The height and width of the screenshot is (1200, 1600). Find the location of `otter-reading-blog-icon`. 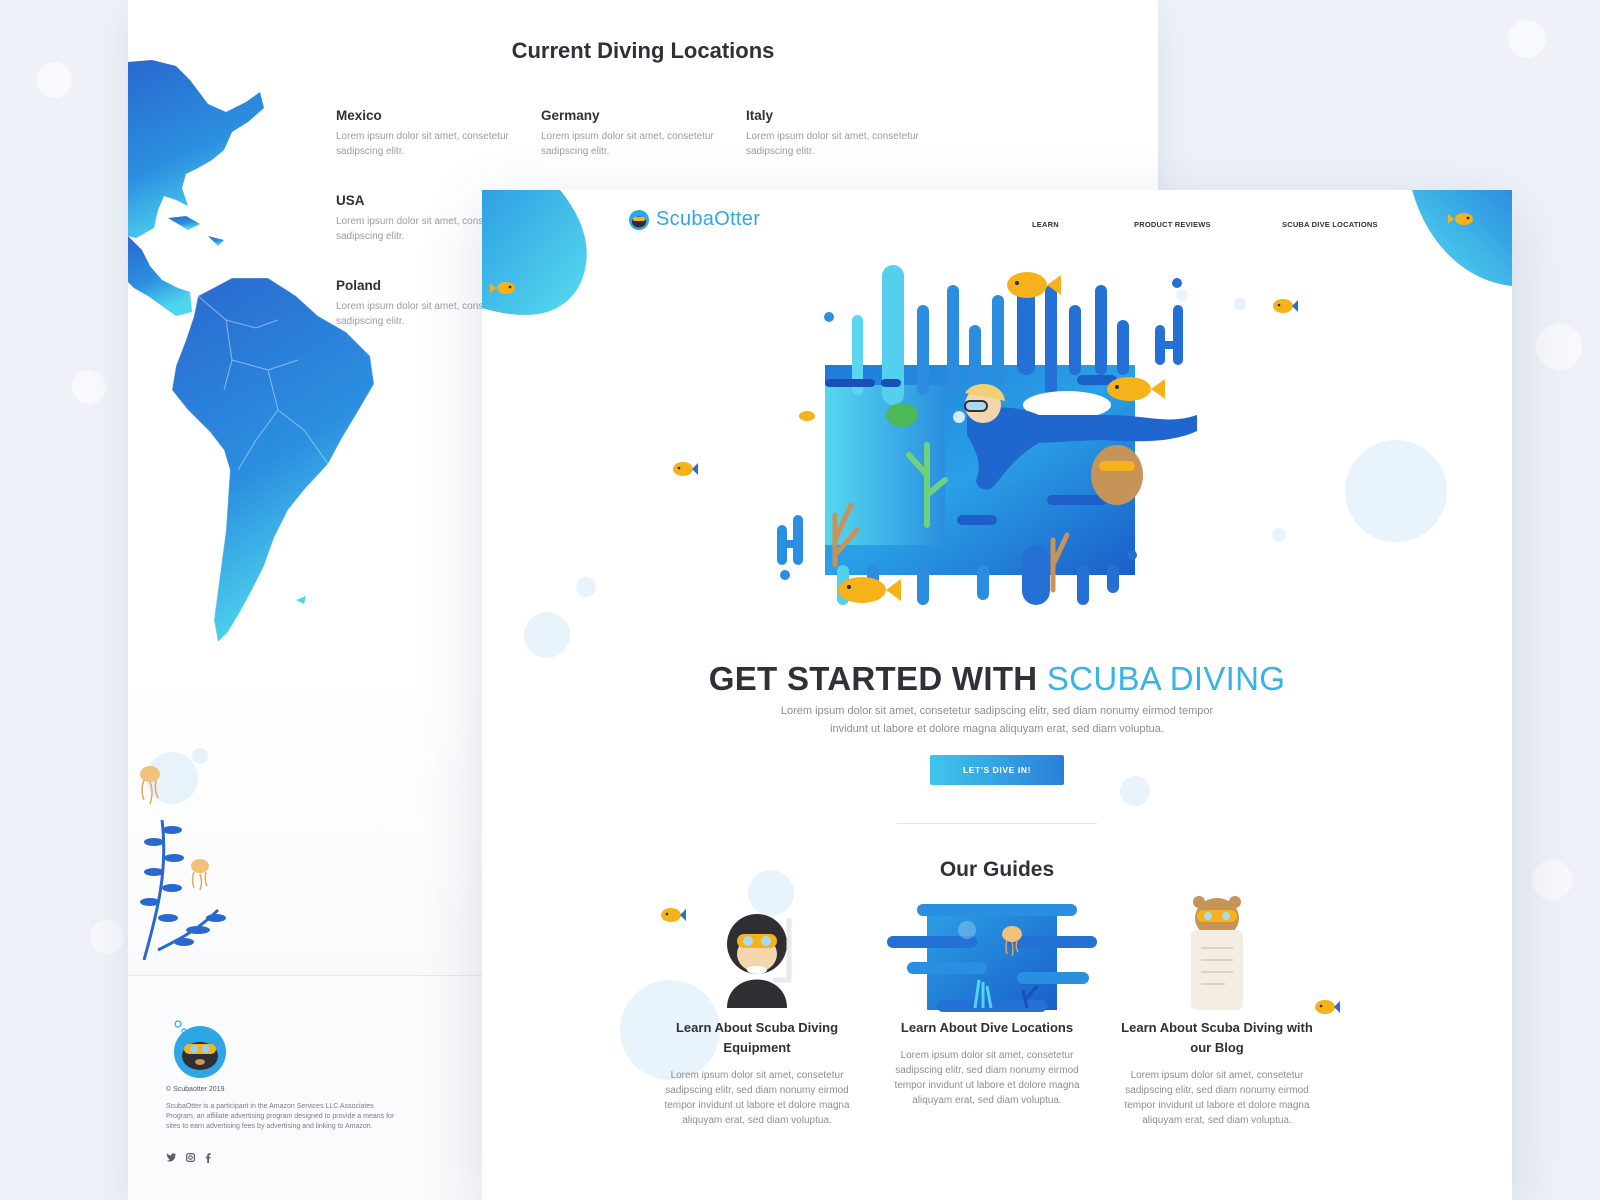

otter-reading-blog-icon is located at coordinates (1217, 953).